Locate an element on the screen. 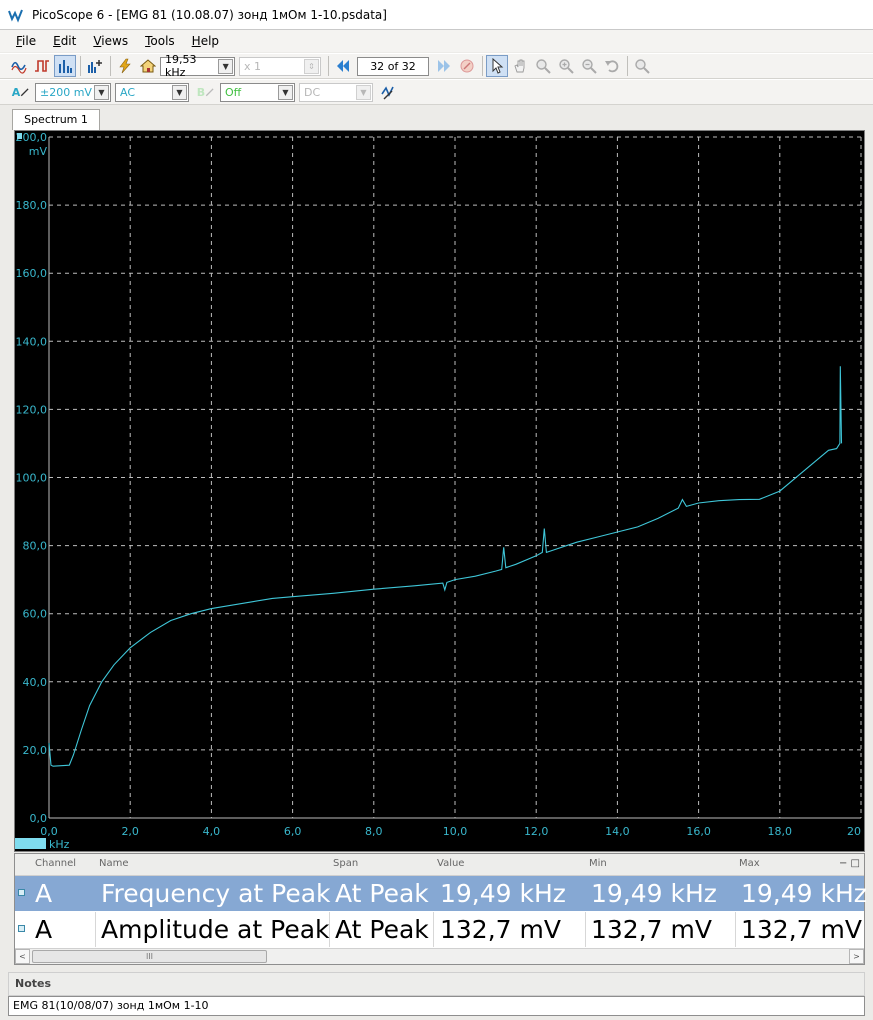 The width and height of the screenshot is (873, 1020). channel-b-coupling-select: DC ▼ is located at coordinates (336, 92).